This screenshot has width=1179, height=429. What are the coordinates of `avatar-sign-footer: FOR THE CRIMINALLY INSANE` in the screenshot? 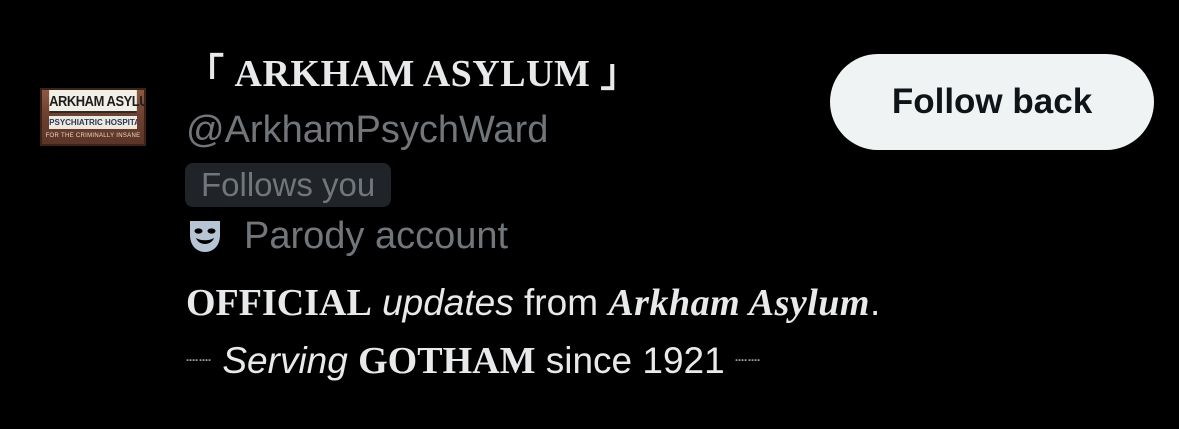 It's located at (93, 136).